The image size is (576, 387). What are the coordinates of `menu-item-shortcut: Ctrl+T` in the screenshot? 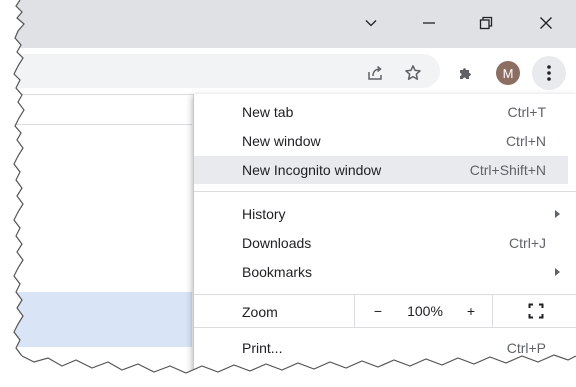 It's located at (527, 112).